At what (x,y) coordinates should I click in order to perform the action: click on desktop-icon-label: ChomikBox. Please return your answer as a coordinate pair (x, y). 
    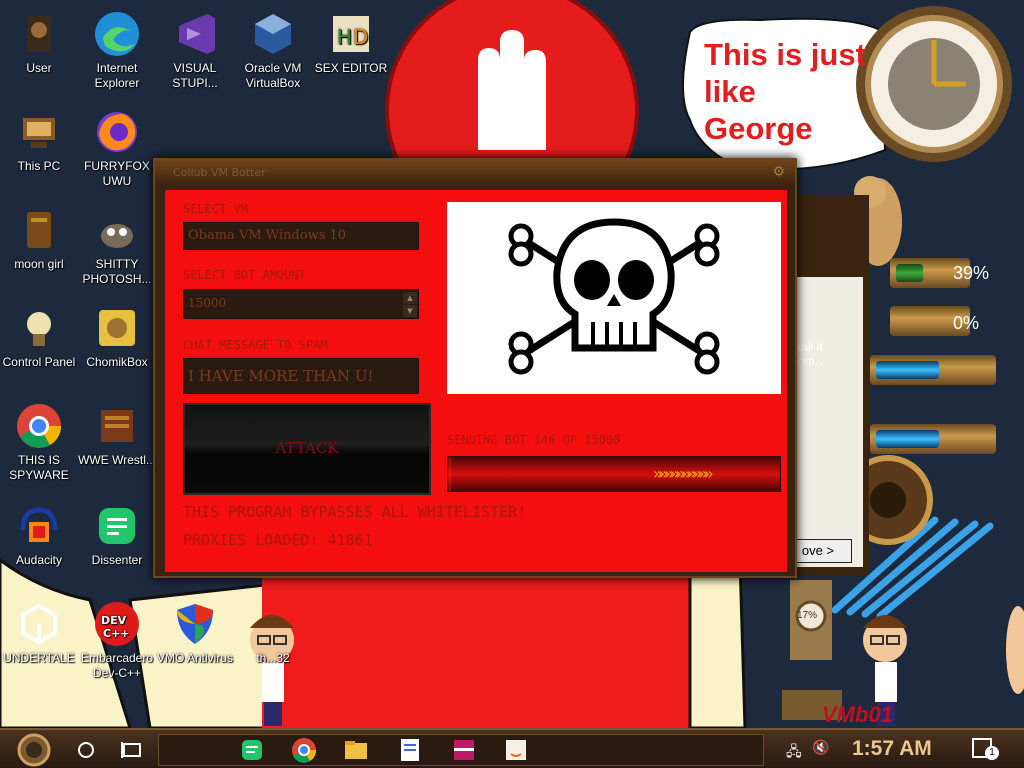
    Looking at the image, I should click on (117, 362).